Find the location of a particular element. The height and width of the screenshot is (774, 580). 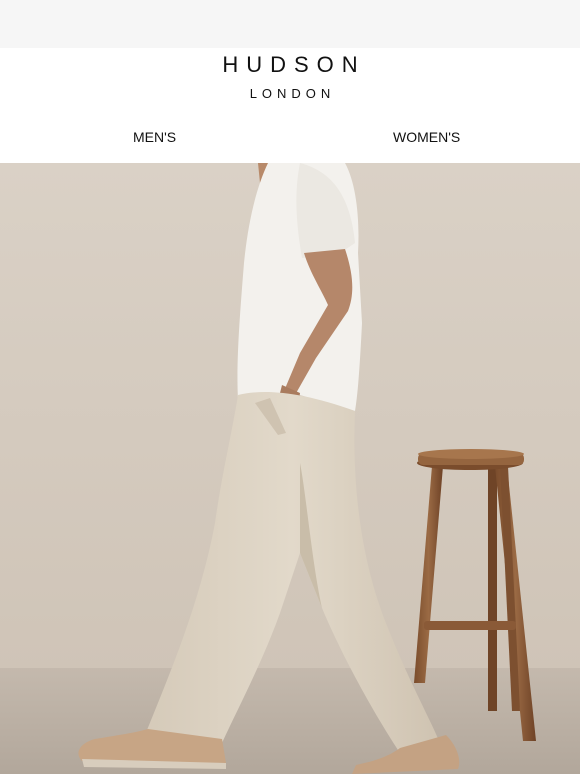

nav-womens-link: WOMEN'S is located at coordinates (426, 137).